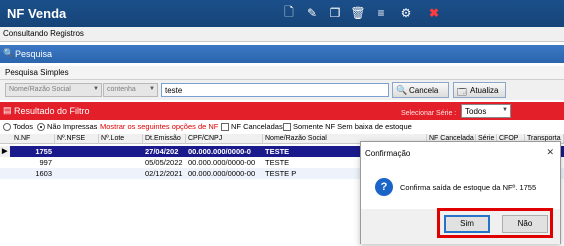 The height and width of the screenshot is (246, 564). I want to click on operator-select-value: contenha, so click(121, 89).